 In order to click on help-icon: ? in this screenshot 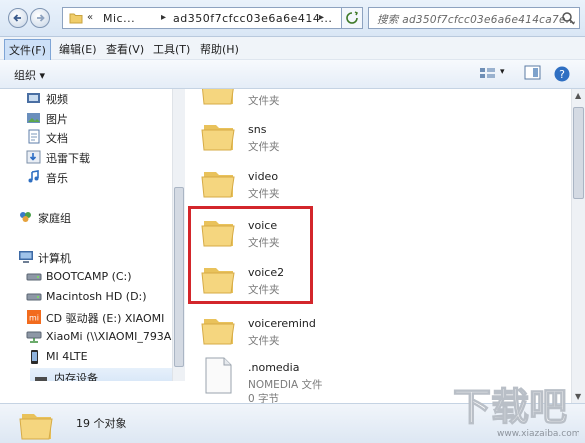, I will do `click(562, 74)`.